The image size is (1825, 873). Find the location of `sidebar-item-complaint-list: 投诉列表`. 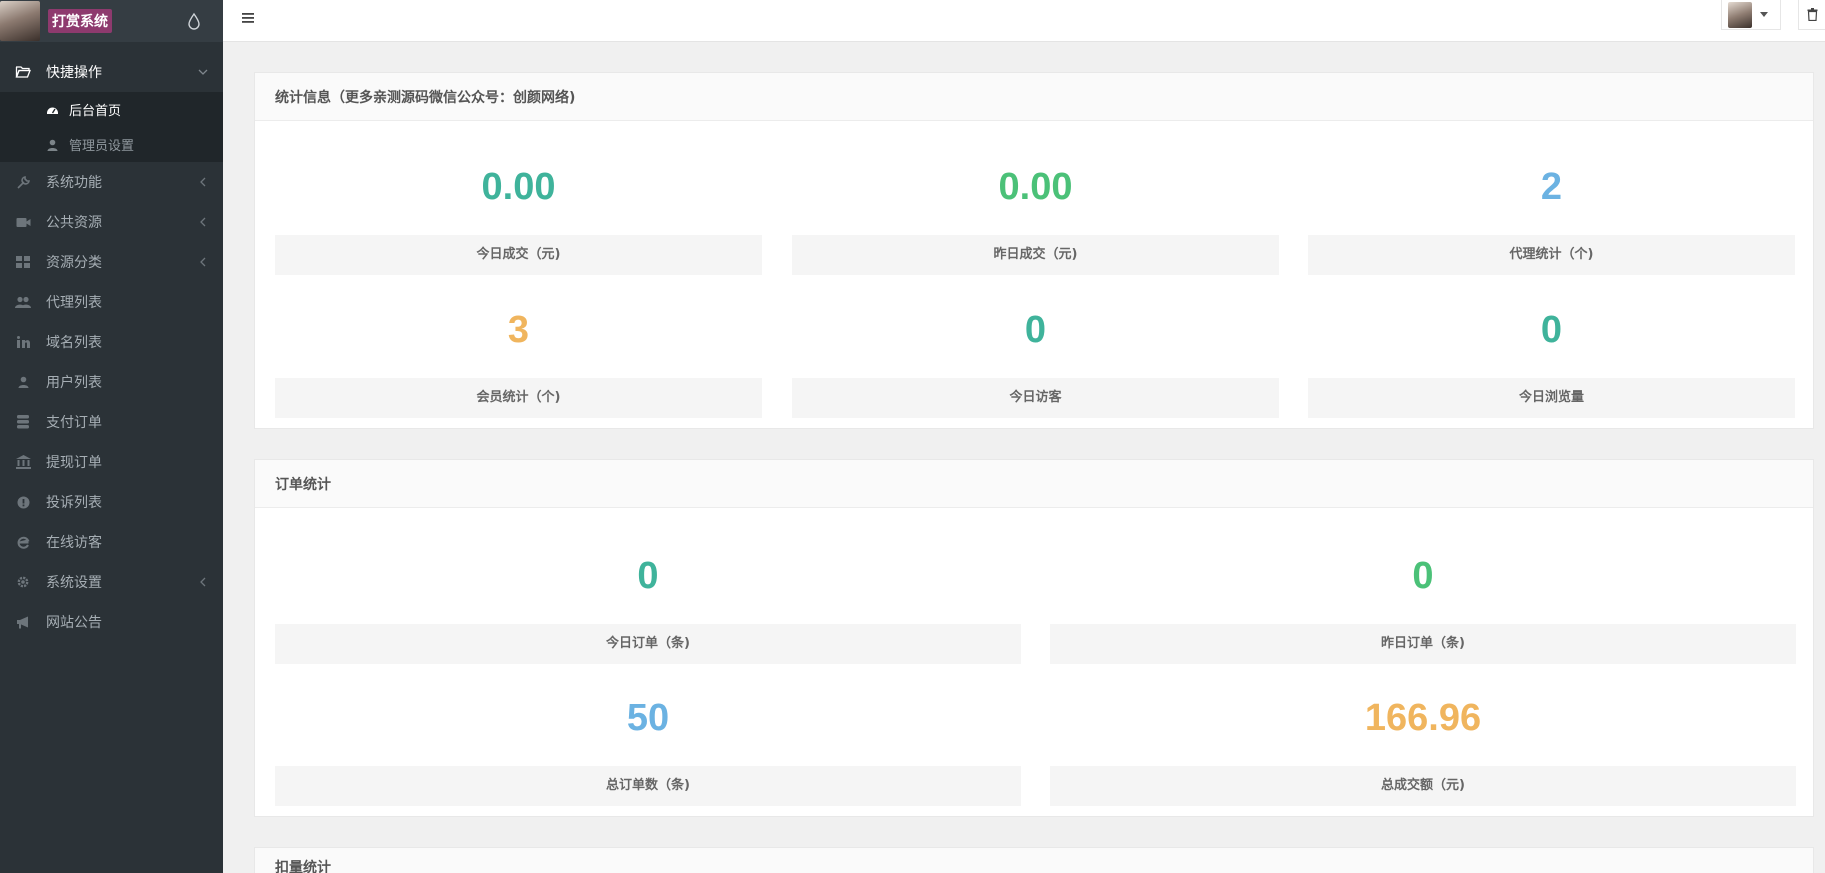

sidebar-item-complaint-list: 投诉列表 is located at coordinates (111, 502).